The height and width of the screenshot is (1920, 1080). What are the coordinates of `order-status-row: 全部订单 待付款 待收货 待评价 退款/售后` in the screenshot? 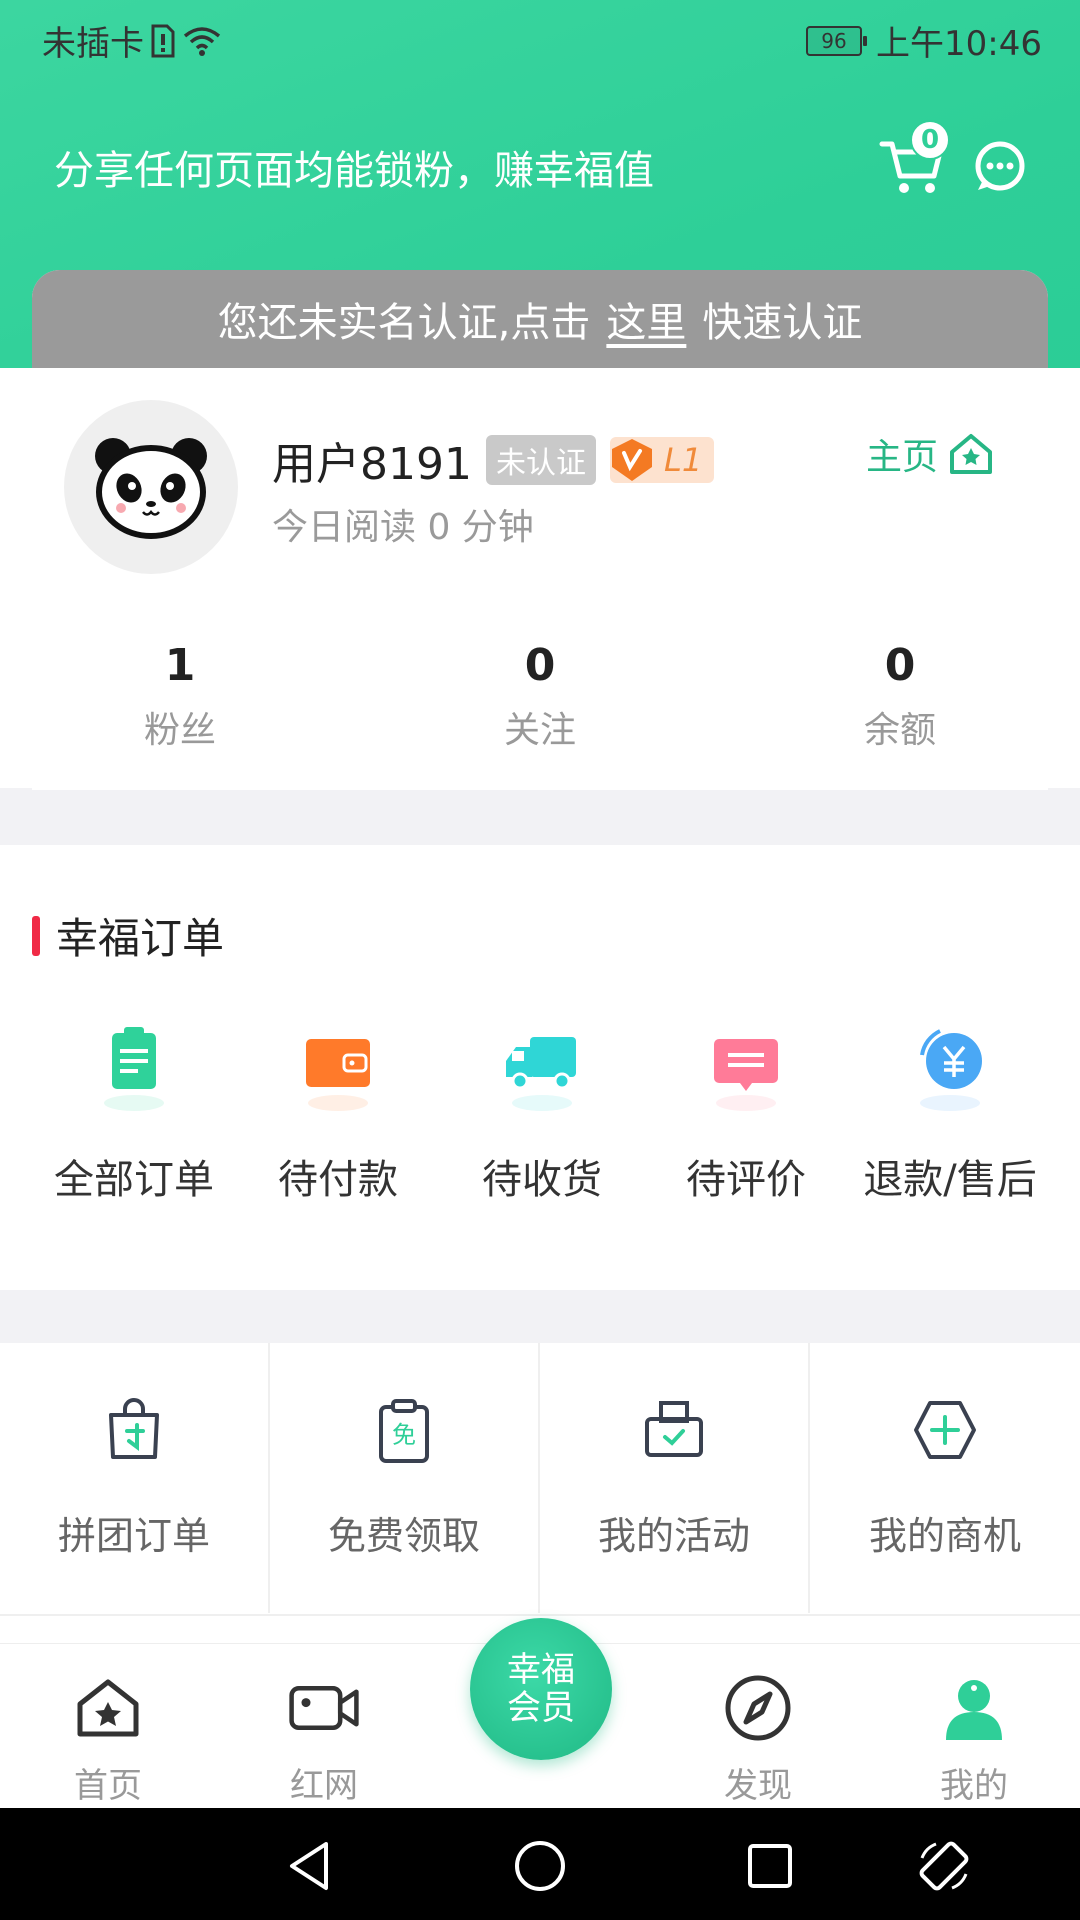 It's located at (540, 1110).